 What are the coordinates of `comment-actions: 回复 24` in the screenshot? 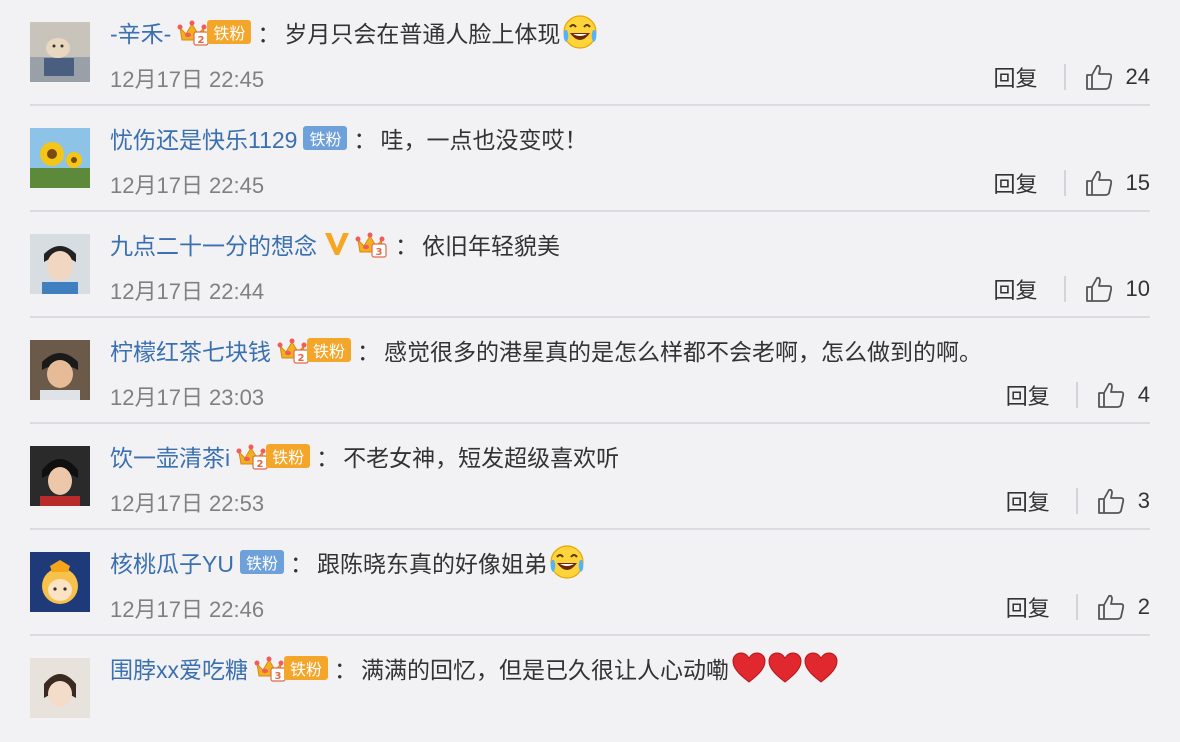 It's located at (1072, 77).